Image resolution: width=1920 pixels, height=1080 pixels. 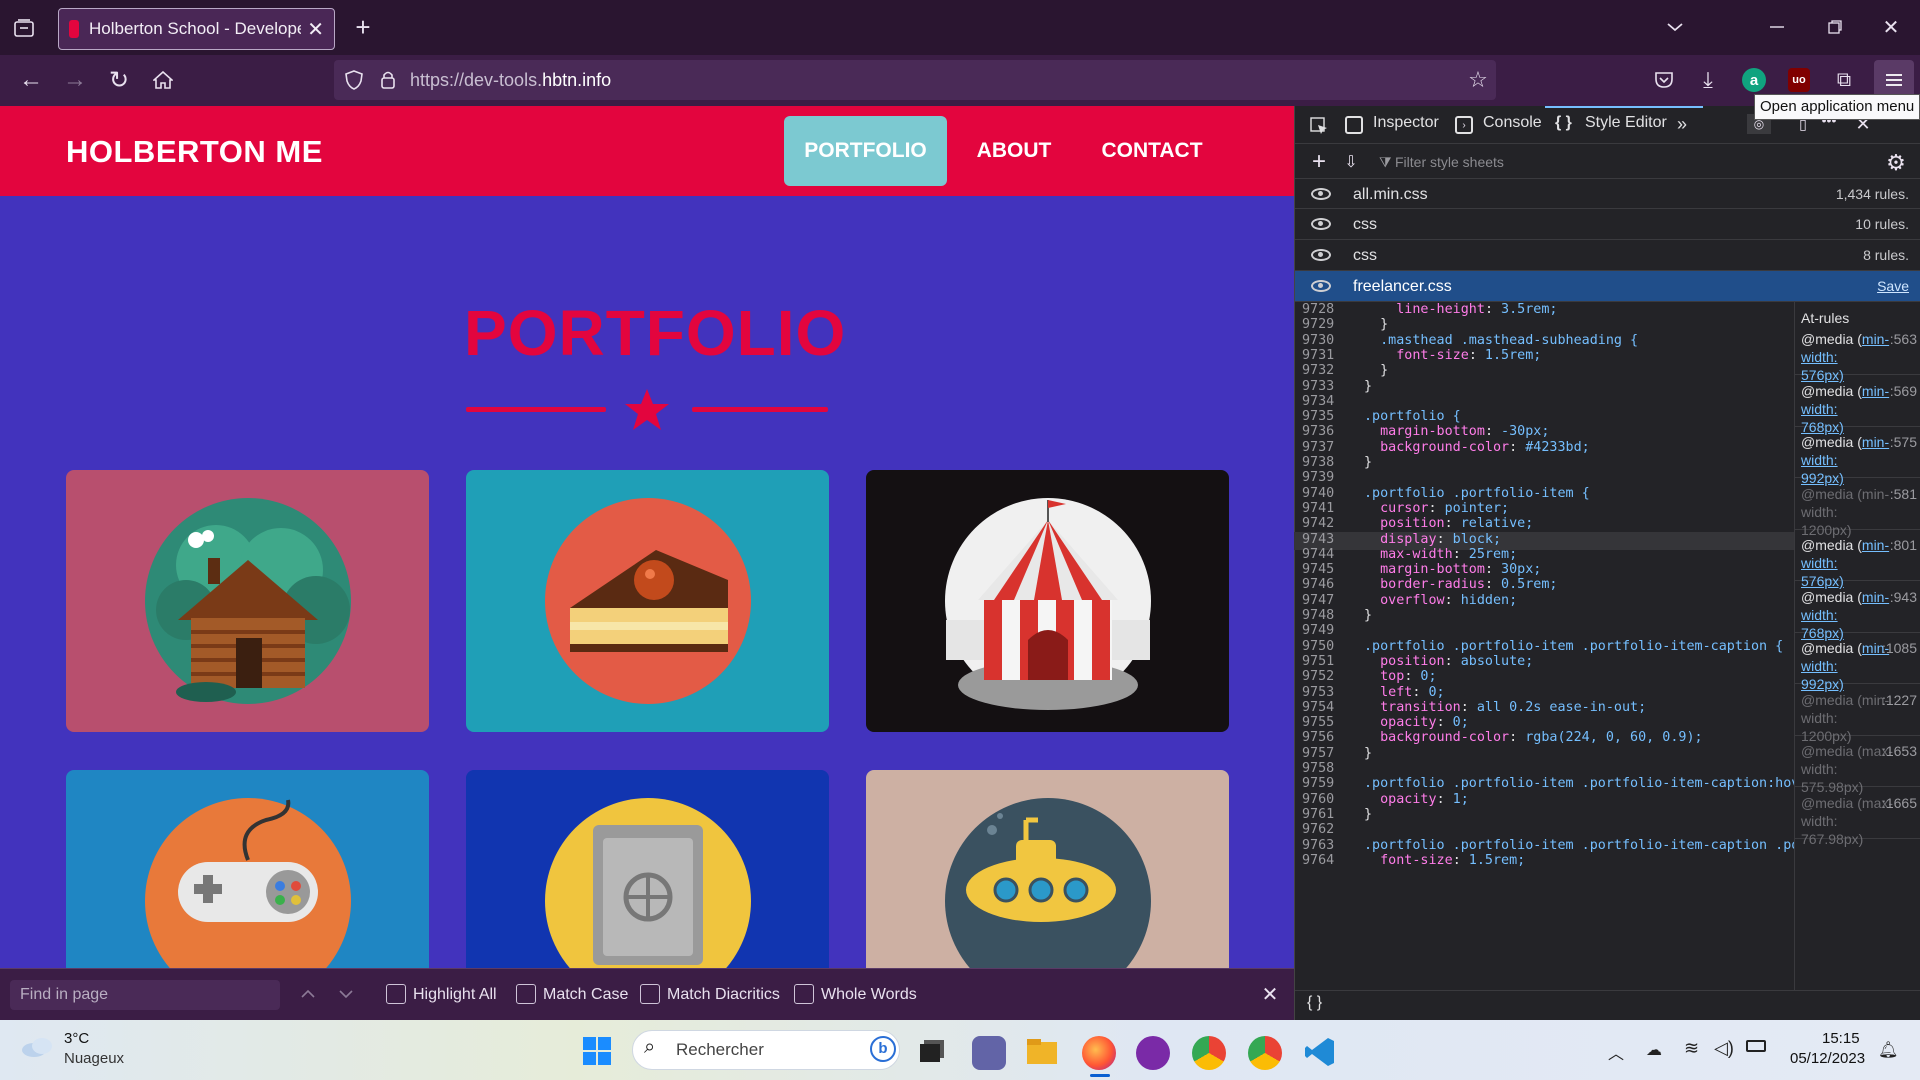 I want to click on portfolio-item-safe, so click(x=647, y=869).